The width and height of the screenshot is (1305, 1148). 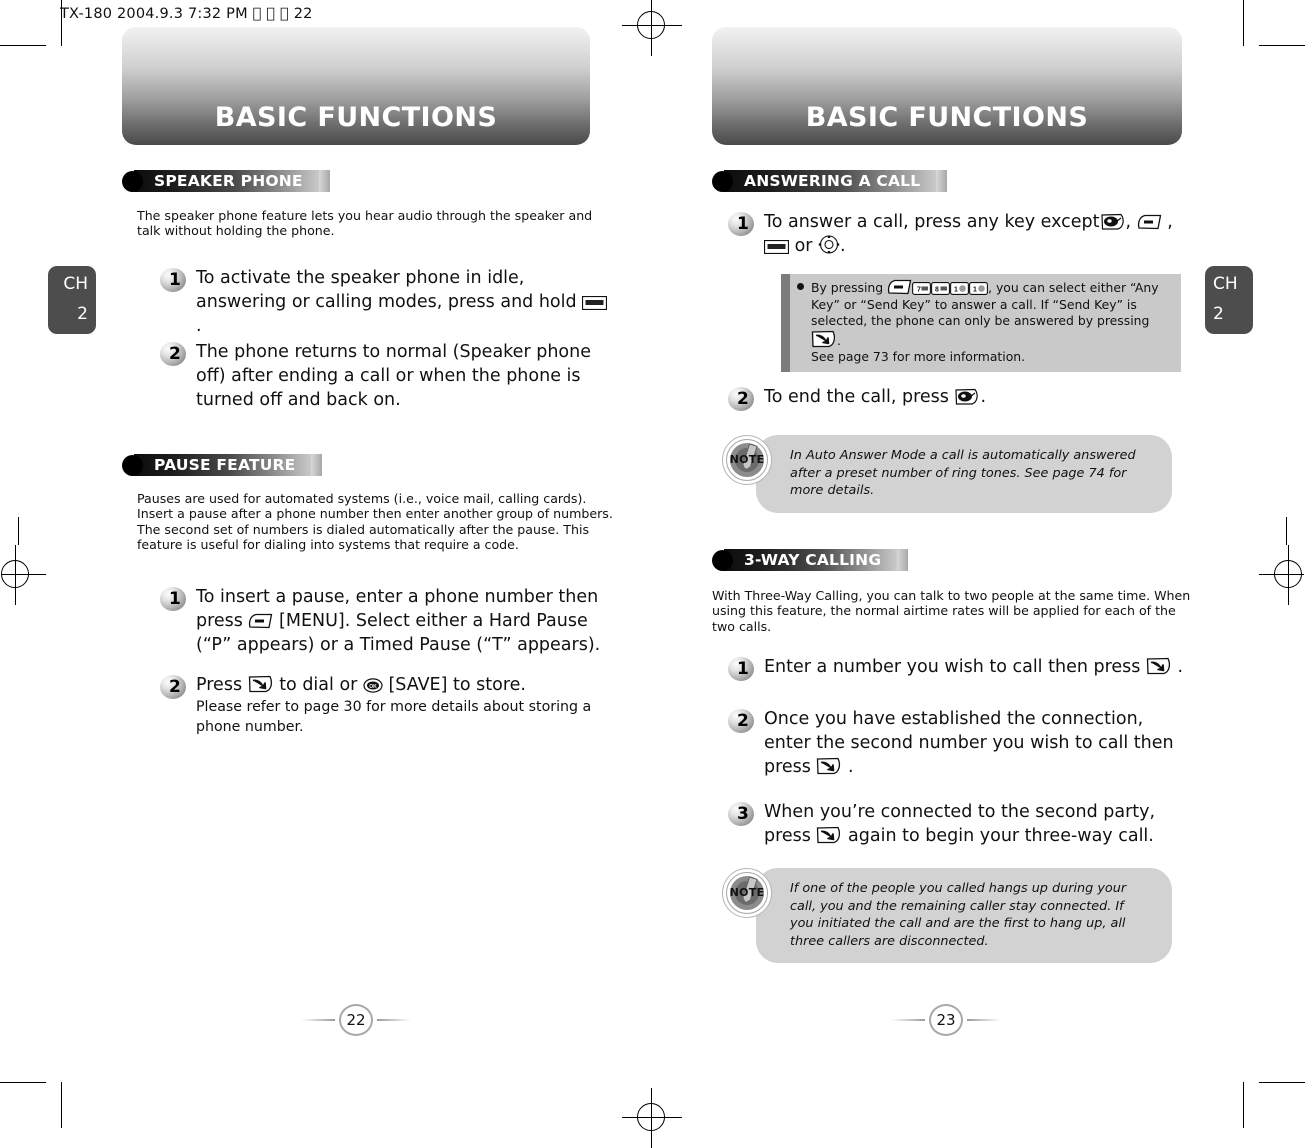 I want to click on crop-mark-top-left-h, so click(x=23, y=45).